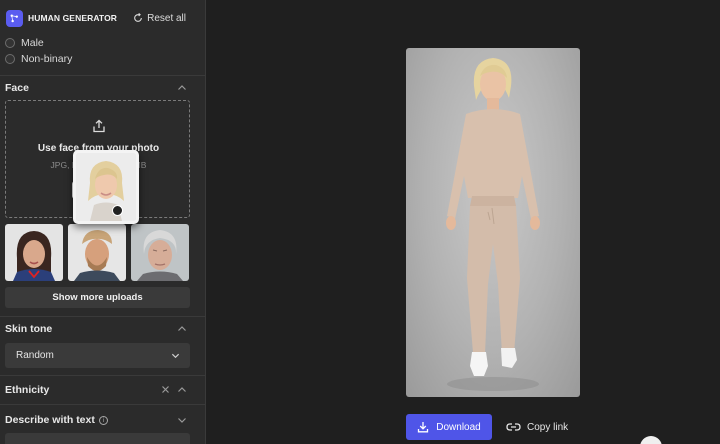 Image resolution: width=720 pixels, height=444 pixels. I want to click on face-thumbnails, so click(97, 252).